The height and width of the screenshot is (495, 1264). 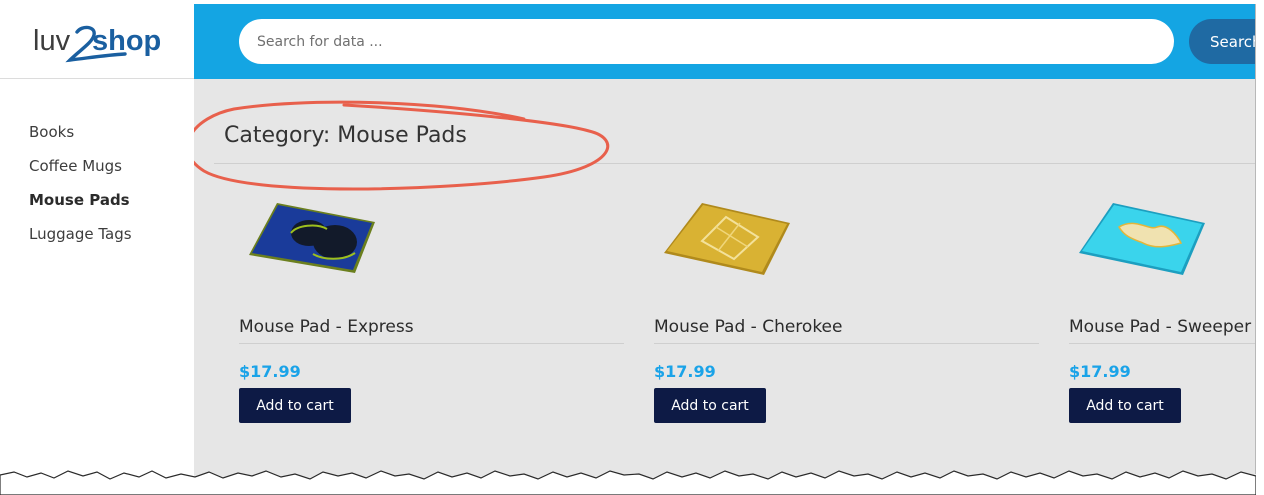 I want to click on product-card: Mouse Pad - Sweeper $17.99 Add to cart, so click(x=1162, y=312).